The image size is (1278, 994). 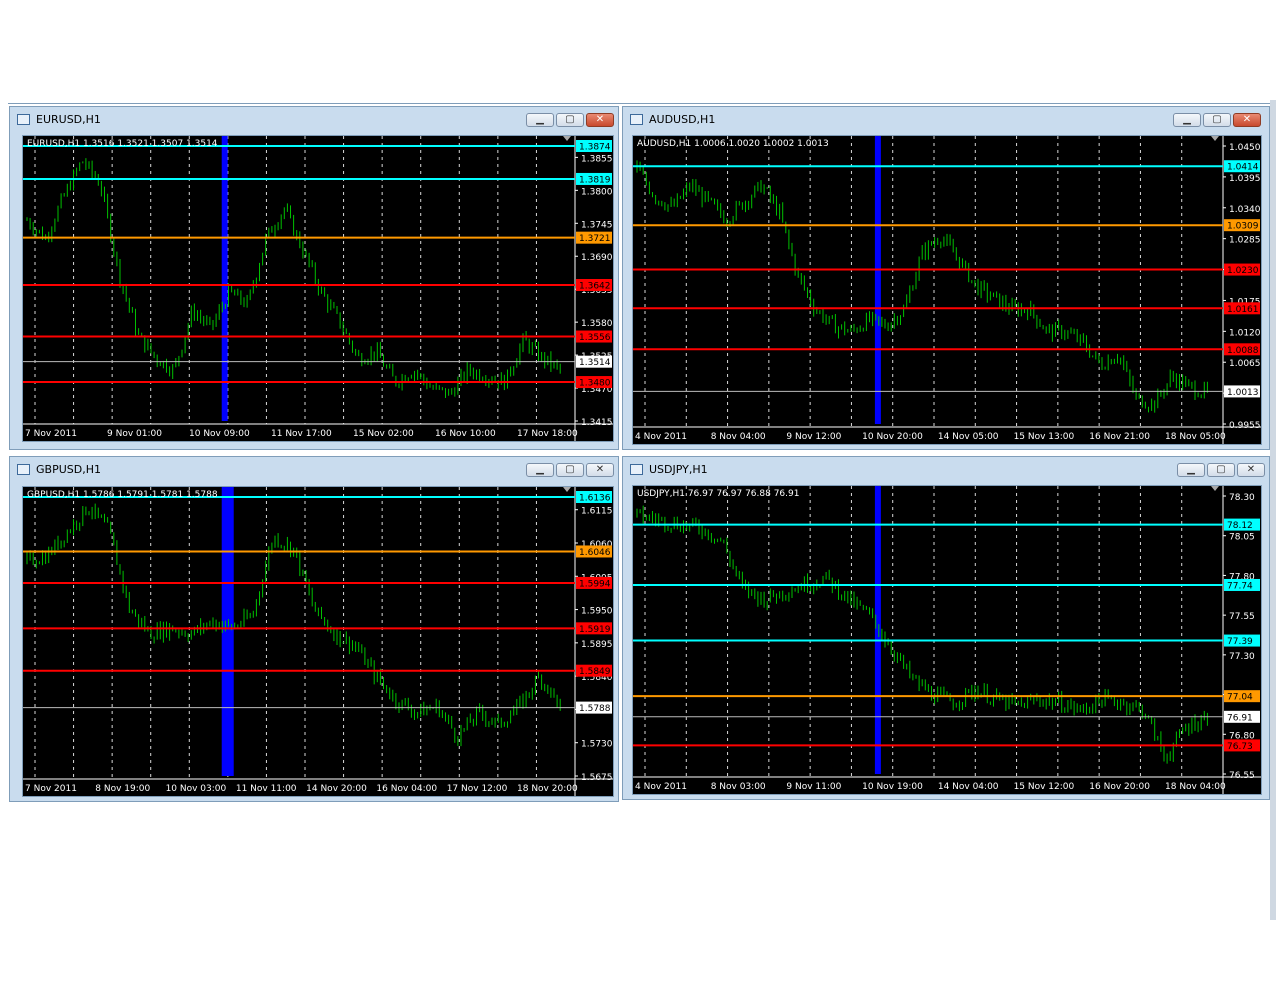 I want to click on price-tick-label: 1.3745, so click(x=597, y=225).